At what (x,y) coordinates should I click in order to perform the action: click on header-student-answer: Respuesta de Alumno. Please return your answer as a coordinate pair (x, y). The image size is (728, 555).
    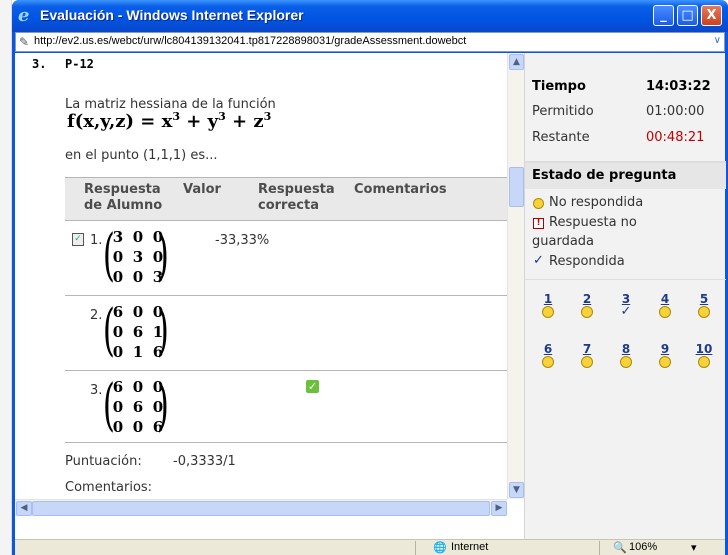
    Looking at the image, I should click on (123, 197).